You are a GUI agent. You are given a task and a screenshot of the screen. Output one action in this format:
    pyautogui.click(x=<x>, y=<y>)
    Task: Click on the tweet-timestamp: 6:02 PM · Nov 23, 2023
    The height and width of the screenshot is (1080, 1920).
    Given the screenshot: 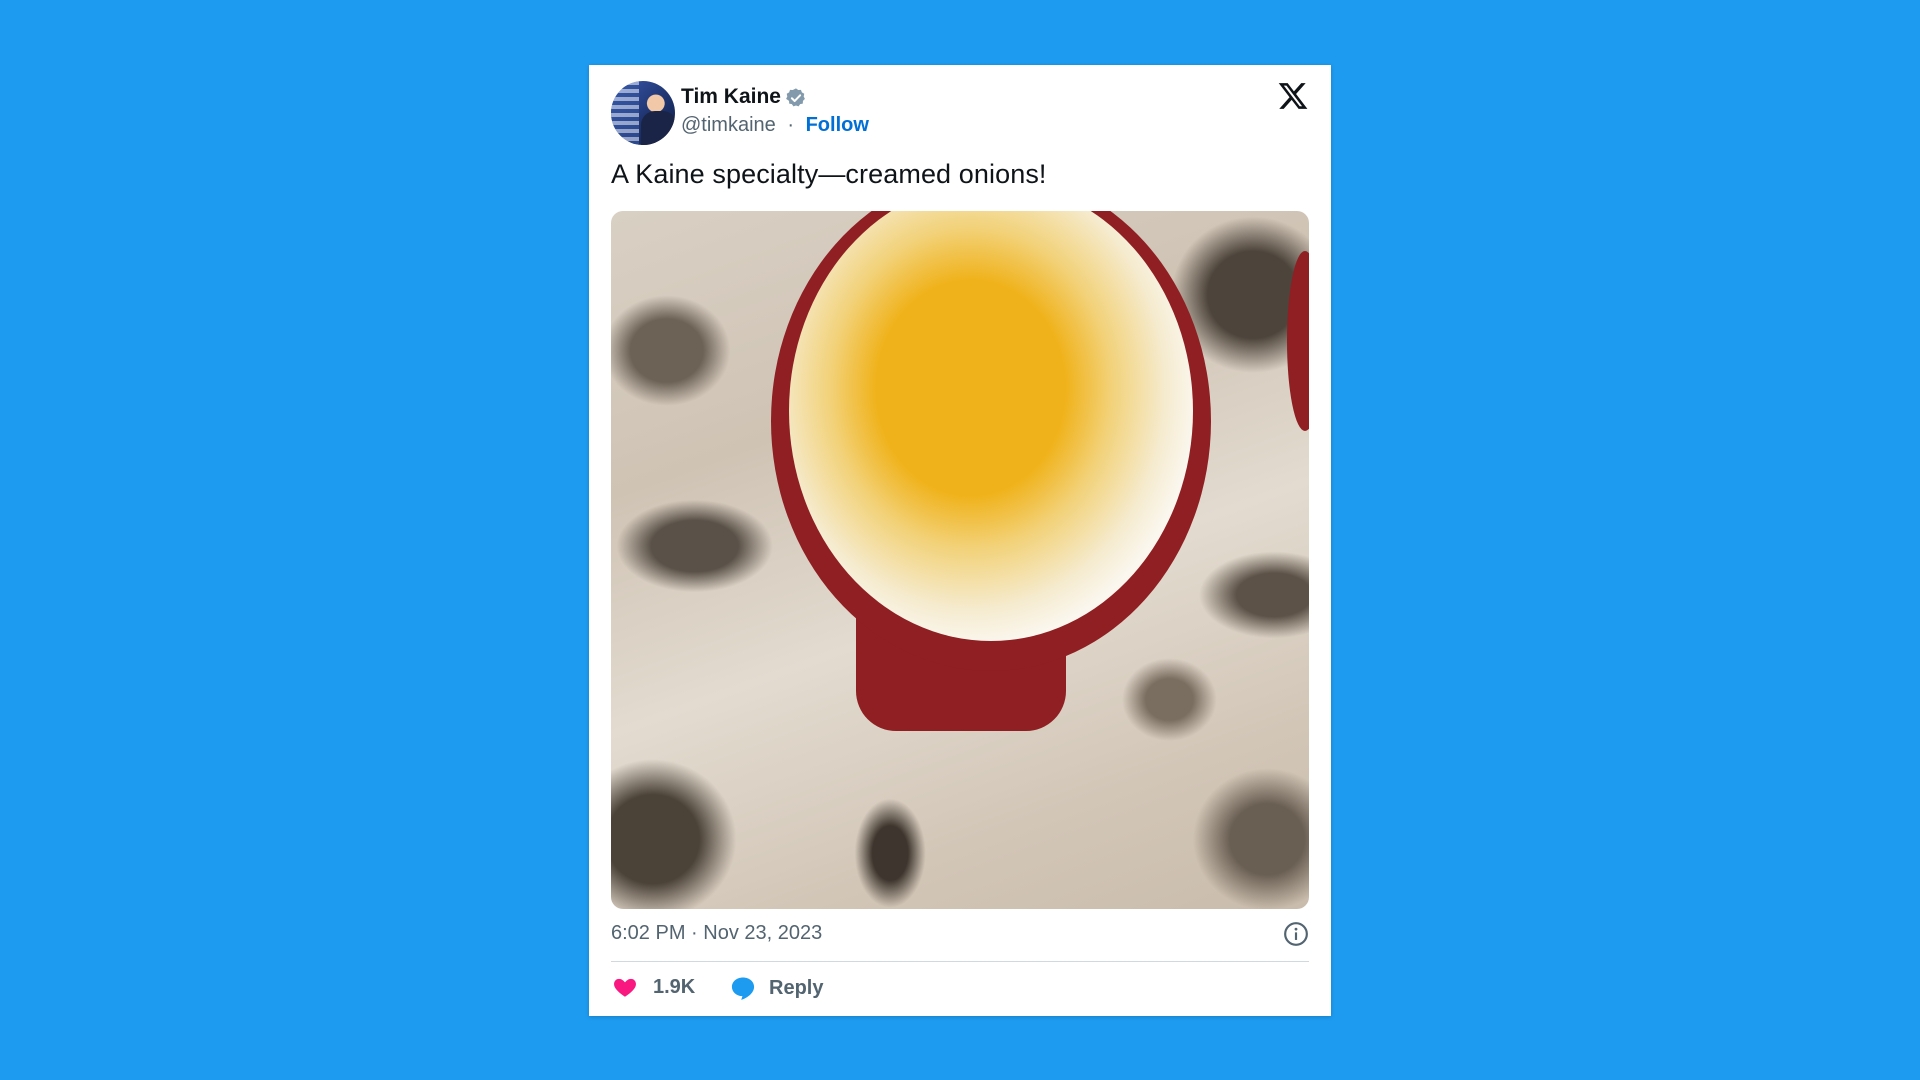 What is the action you would take?
    pyautogui.click(x=716, y=933)
    